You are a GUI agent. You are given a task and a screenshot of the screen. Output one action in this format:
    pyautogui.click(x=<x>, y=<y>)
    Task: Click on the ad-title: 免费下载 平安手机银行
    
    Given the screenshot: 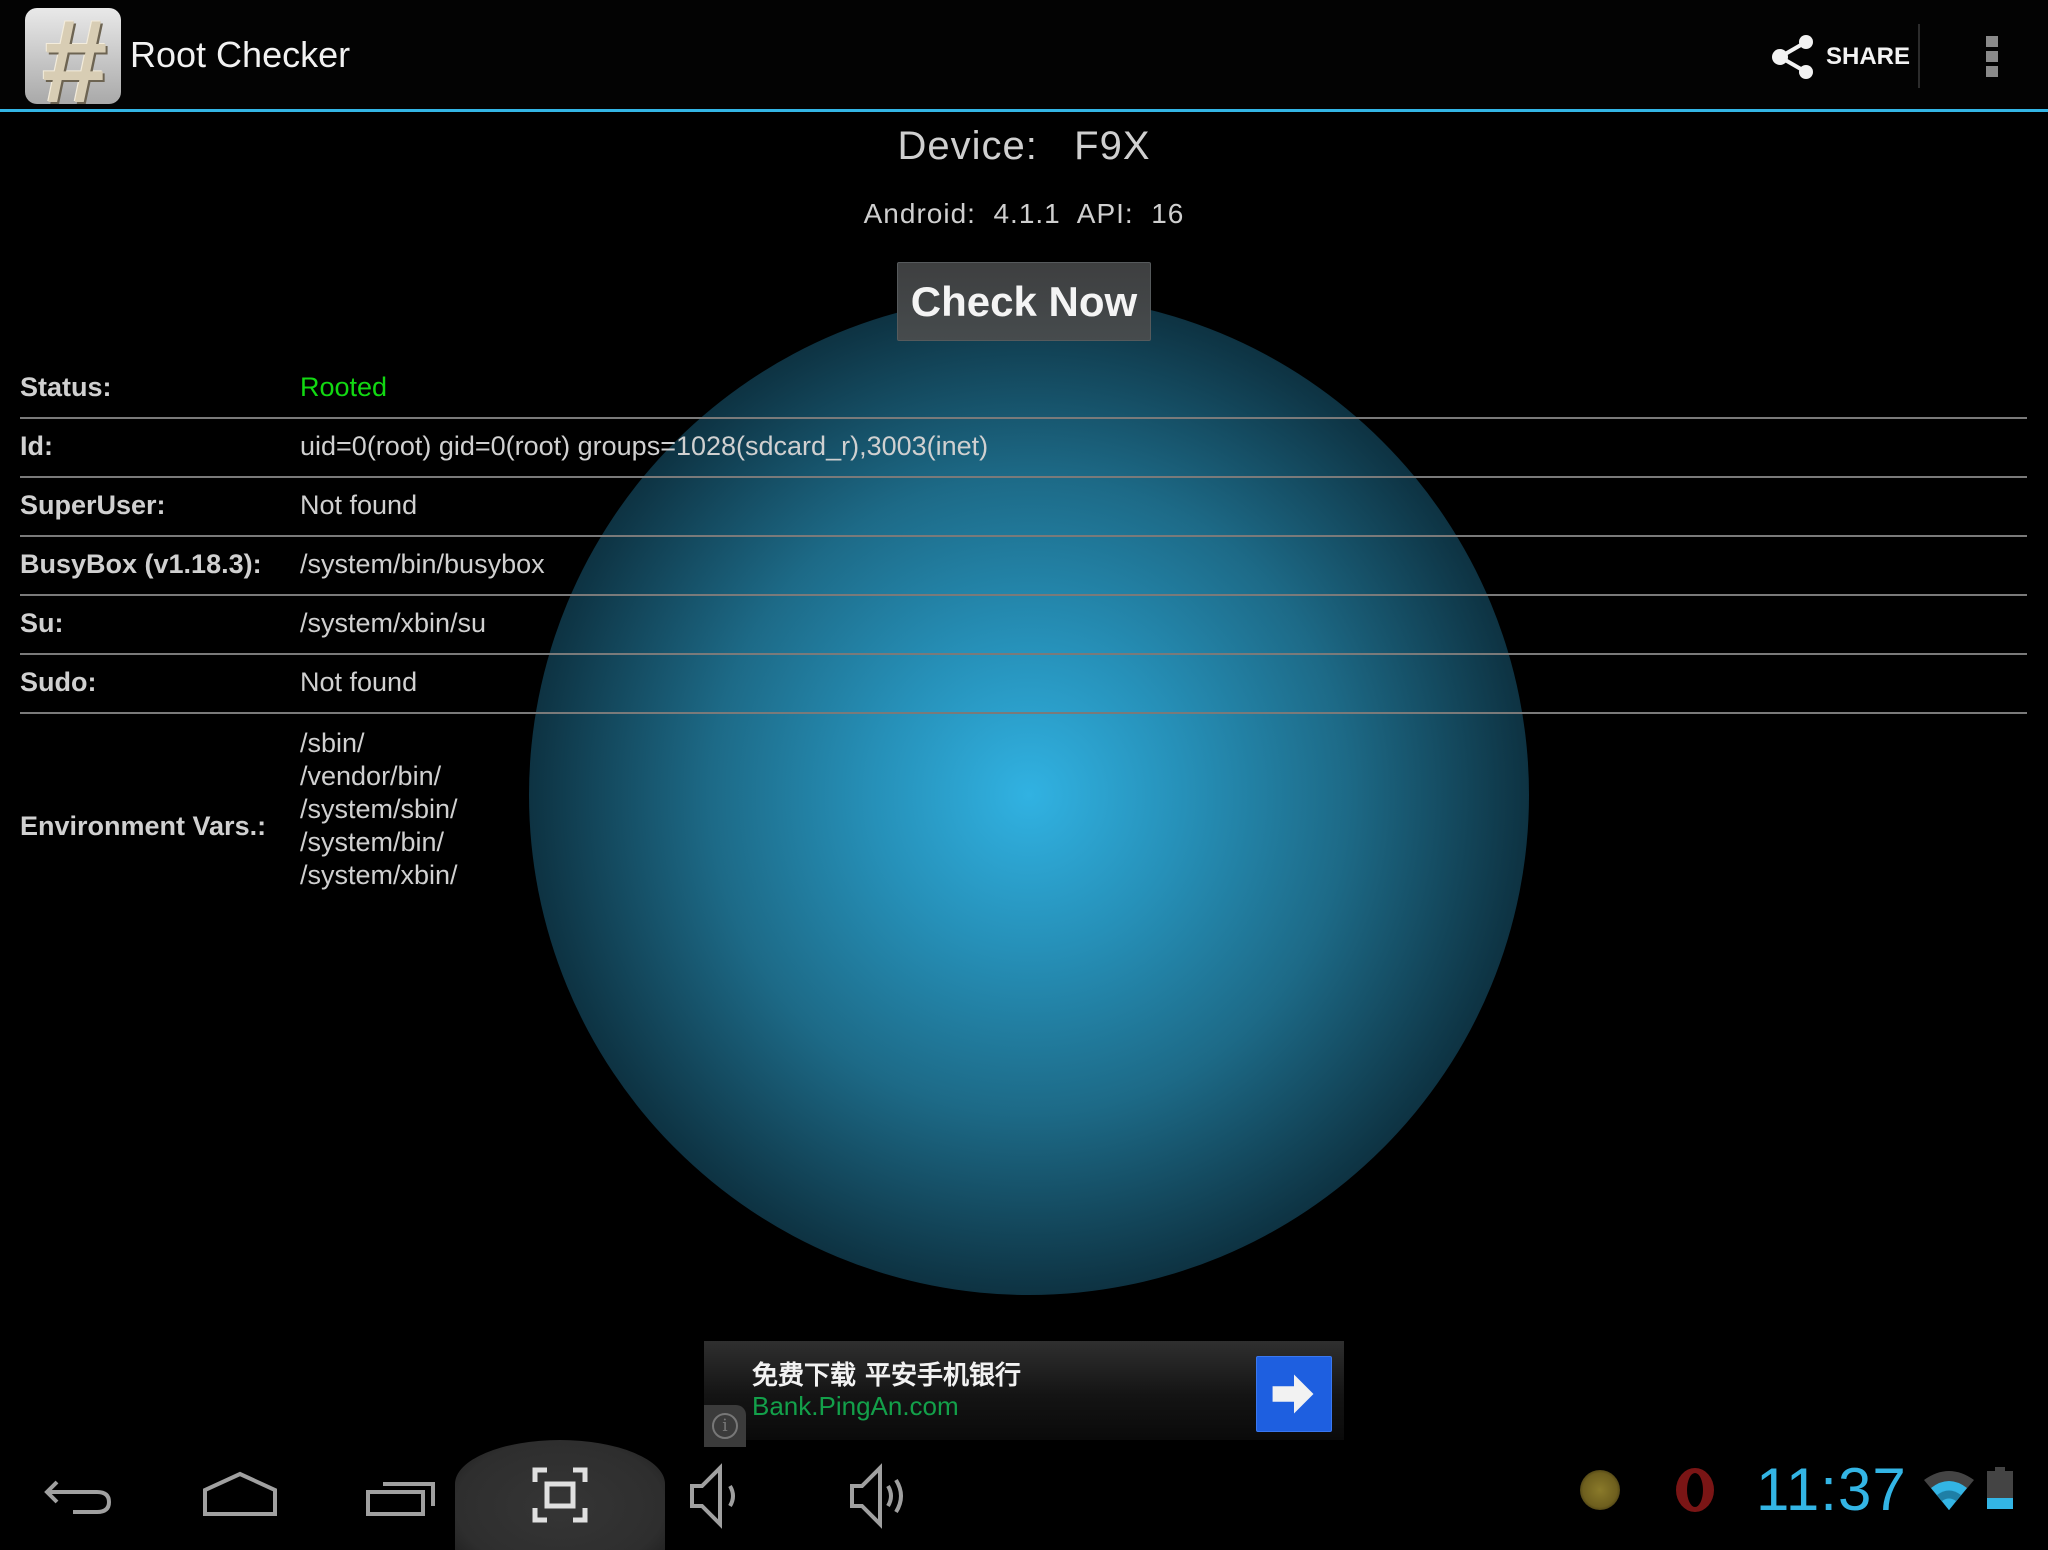 What is the action you would take?
    pyautogui.click(x=887, y=1376)
    